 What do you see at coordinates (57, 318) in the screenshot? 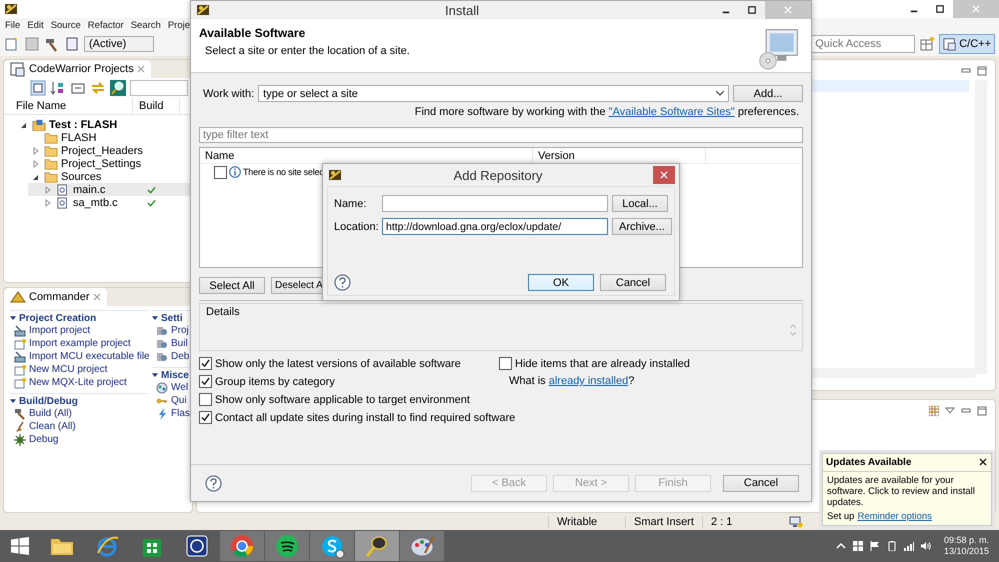
I see `section-title: Project Creation` at bounding box center [57, 318].